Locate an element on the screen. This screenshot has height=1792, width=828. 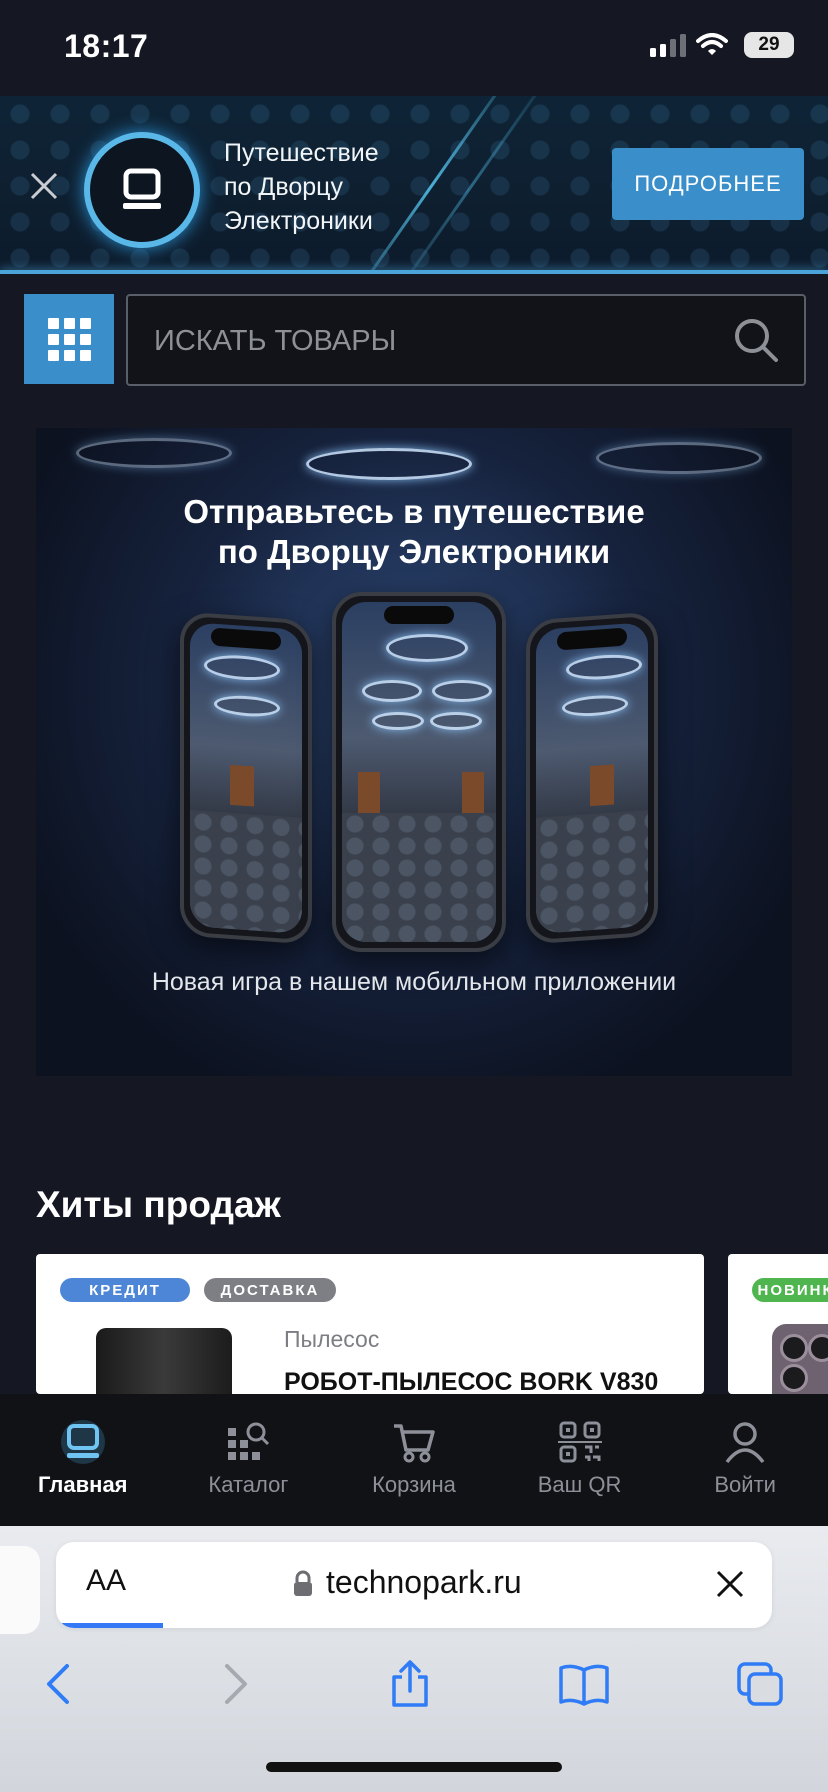
technopark-logo is located at coordinates (142, 190).